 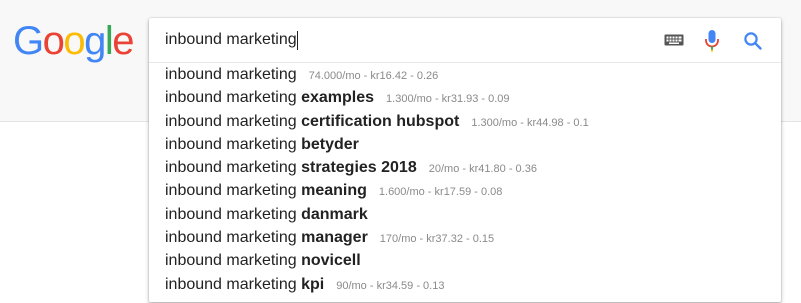 I want to click on microphone-icon, so click(x=712, y=43).